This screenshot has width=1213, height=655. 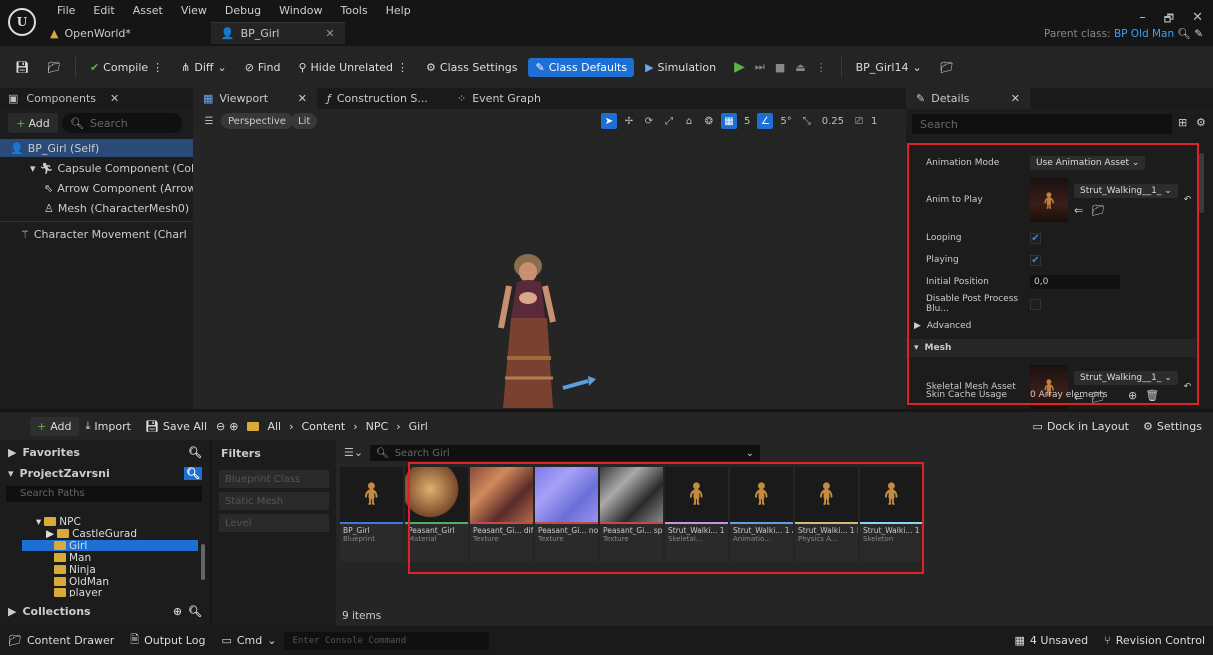 I want to click on camera-speed-icon: ⎚, so click(x=859, y=121).